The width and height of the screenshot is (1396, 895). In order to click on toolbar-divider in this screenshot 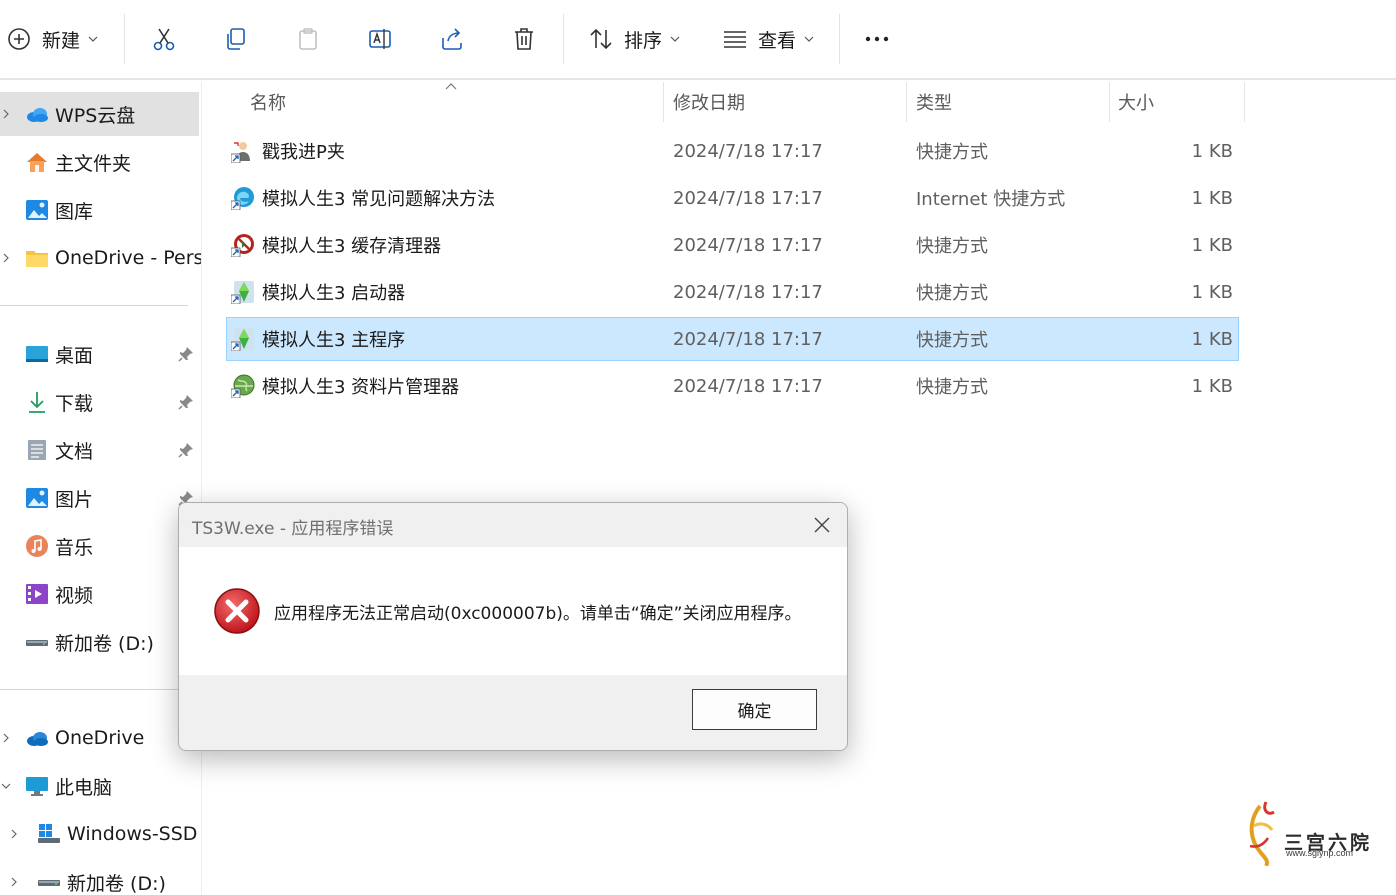, I will do `click(563, 39)`.